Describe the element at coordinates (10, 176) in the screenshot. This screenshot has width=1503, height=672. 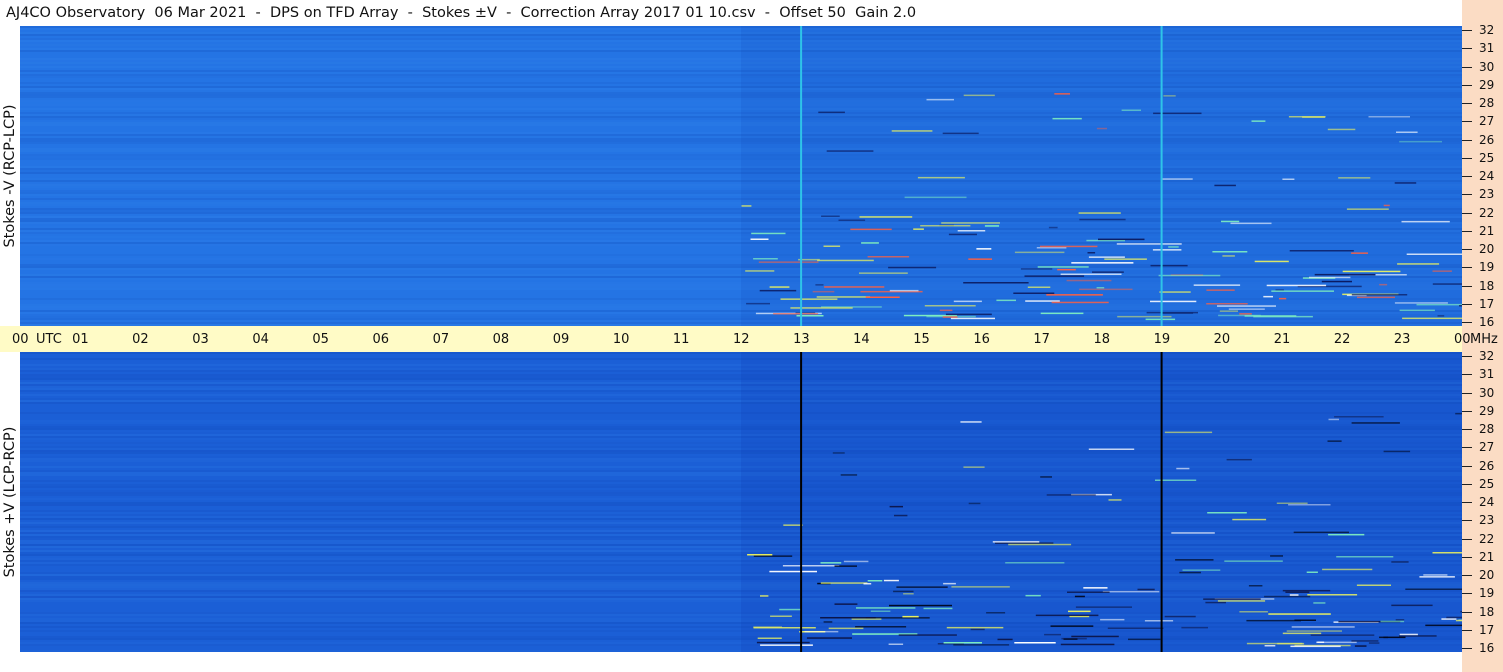
I see `top-panel-label: Stokes -V (RCP-LCP)` at that location.